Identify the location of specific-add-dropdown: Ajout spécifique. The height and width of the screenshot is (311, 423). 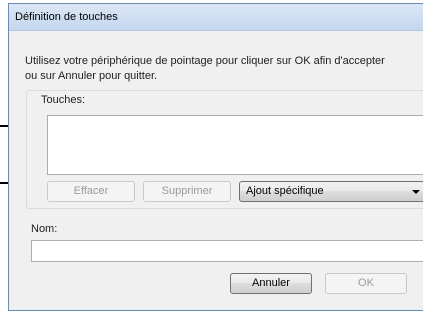
(331, 191).